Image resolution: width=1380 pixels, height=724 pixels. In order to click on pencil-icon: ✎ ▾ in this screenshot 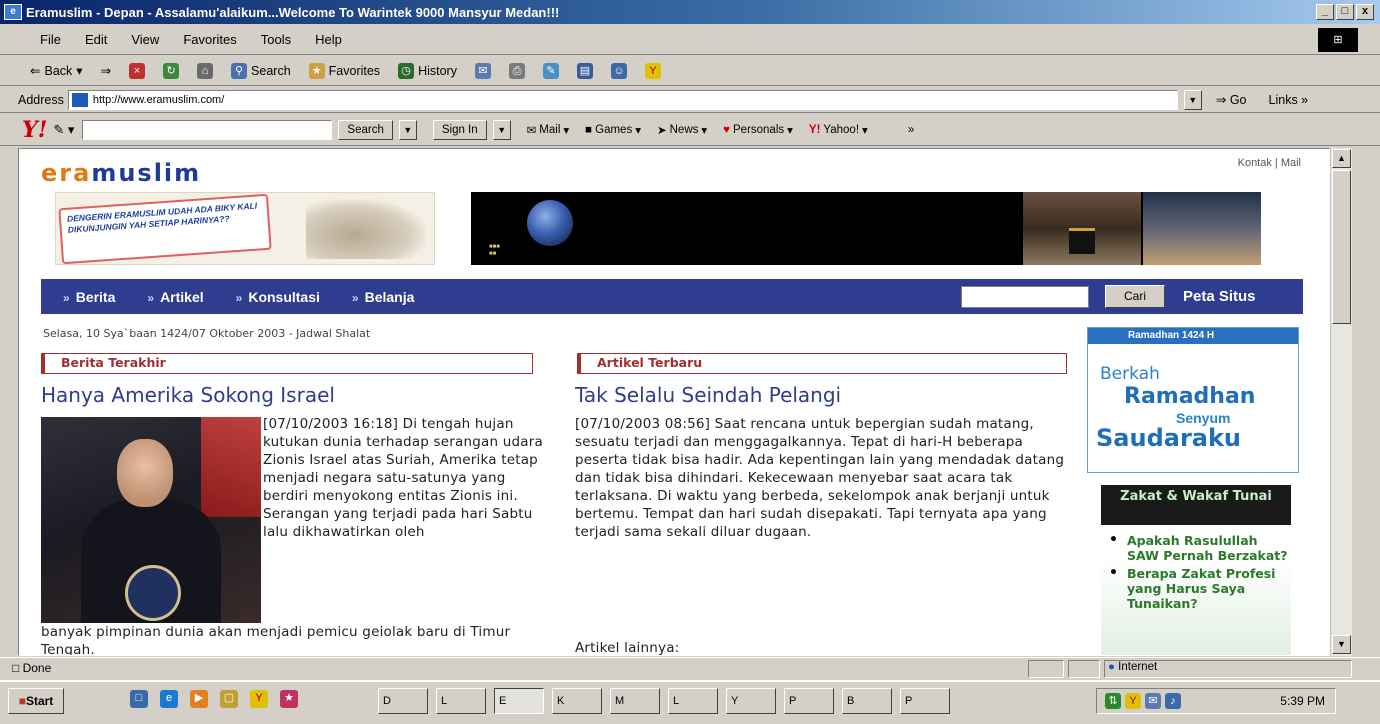, I will do `click(63, 130)`.